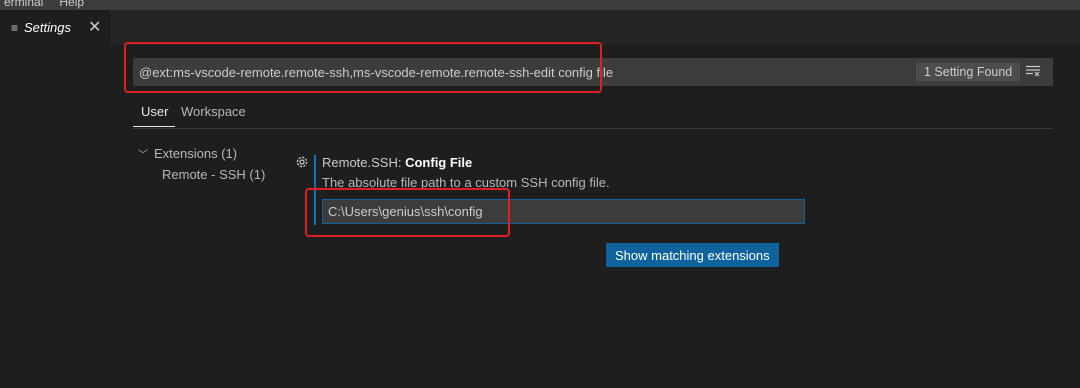 The width and height of the screenshot is (1080, 388). What do you see at coordinates (593, 128) in the screenshot?
I see `tabs-divider` at bounding box center [593, 128].